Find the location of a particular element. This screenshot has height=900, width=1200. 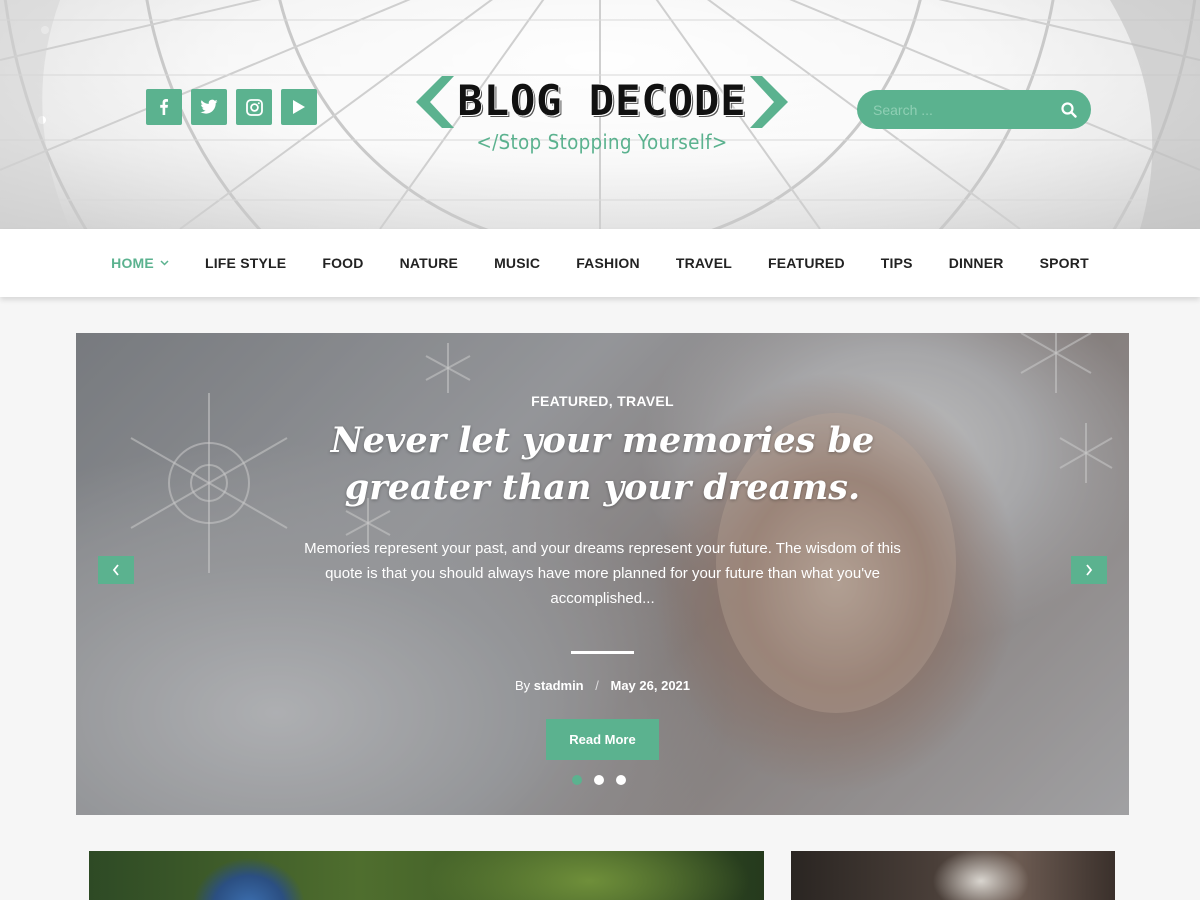

twitter-button is located at coordinates (209, 107).